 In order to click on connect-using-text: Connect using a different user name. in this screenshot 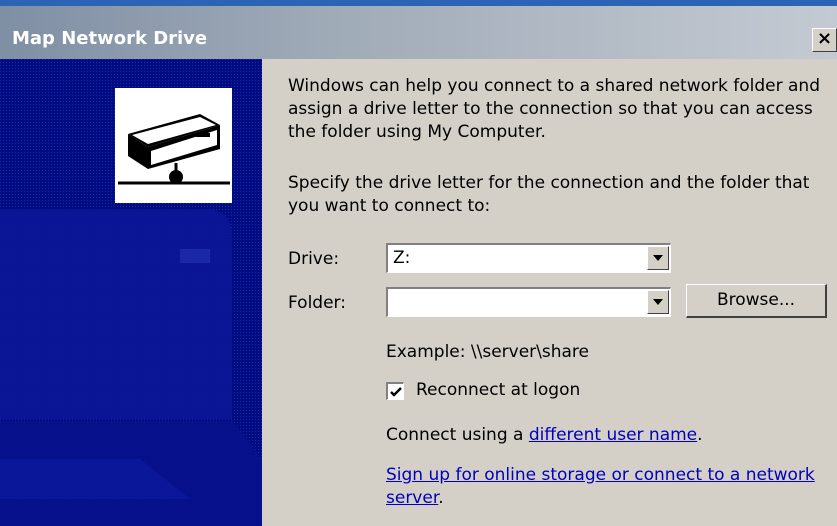, I will do `click(544, 435)`.